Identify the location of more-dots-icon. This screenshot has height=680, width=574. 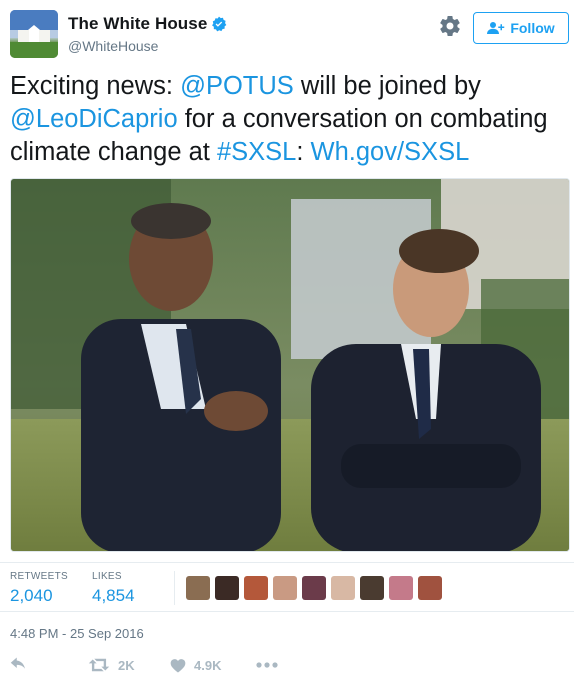
(267, 665).